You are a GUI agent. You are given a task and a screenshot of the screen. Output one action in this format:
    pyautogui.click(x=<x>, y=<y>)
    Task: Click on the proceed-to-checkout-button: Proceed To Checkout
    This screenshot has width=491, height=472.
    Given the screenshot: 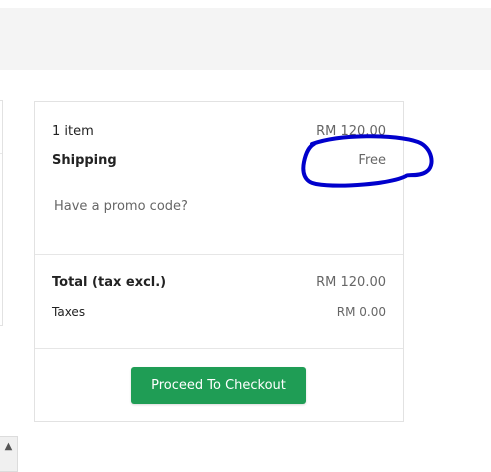 What is the action you would take?
    pyautogui.click(x=218, y=385)
    